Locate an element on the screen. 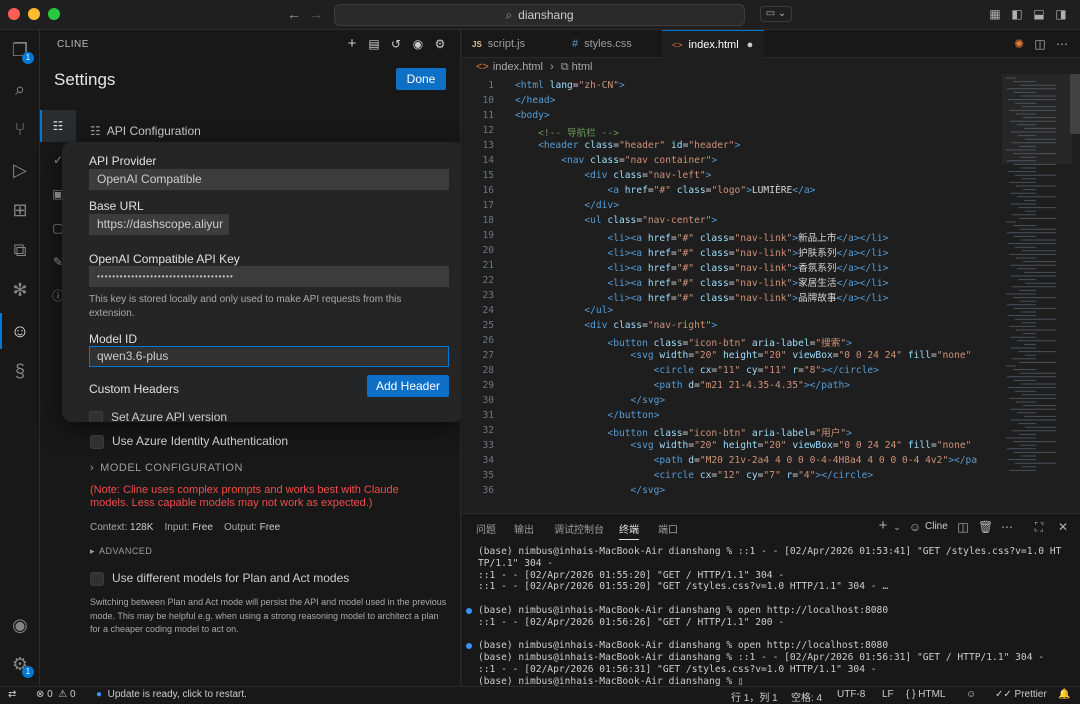  add-header-button: Add Header is located at coordinates (408, 386).